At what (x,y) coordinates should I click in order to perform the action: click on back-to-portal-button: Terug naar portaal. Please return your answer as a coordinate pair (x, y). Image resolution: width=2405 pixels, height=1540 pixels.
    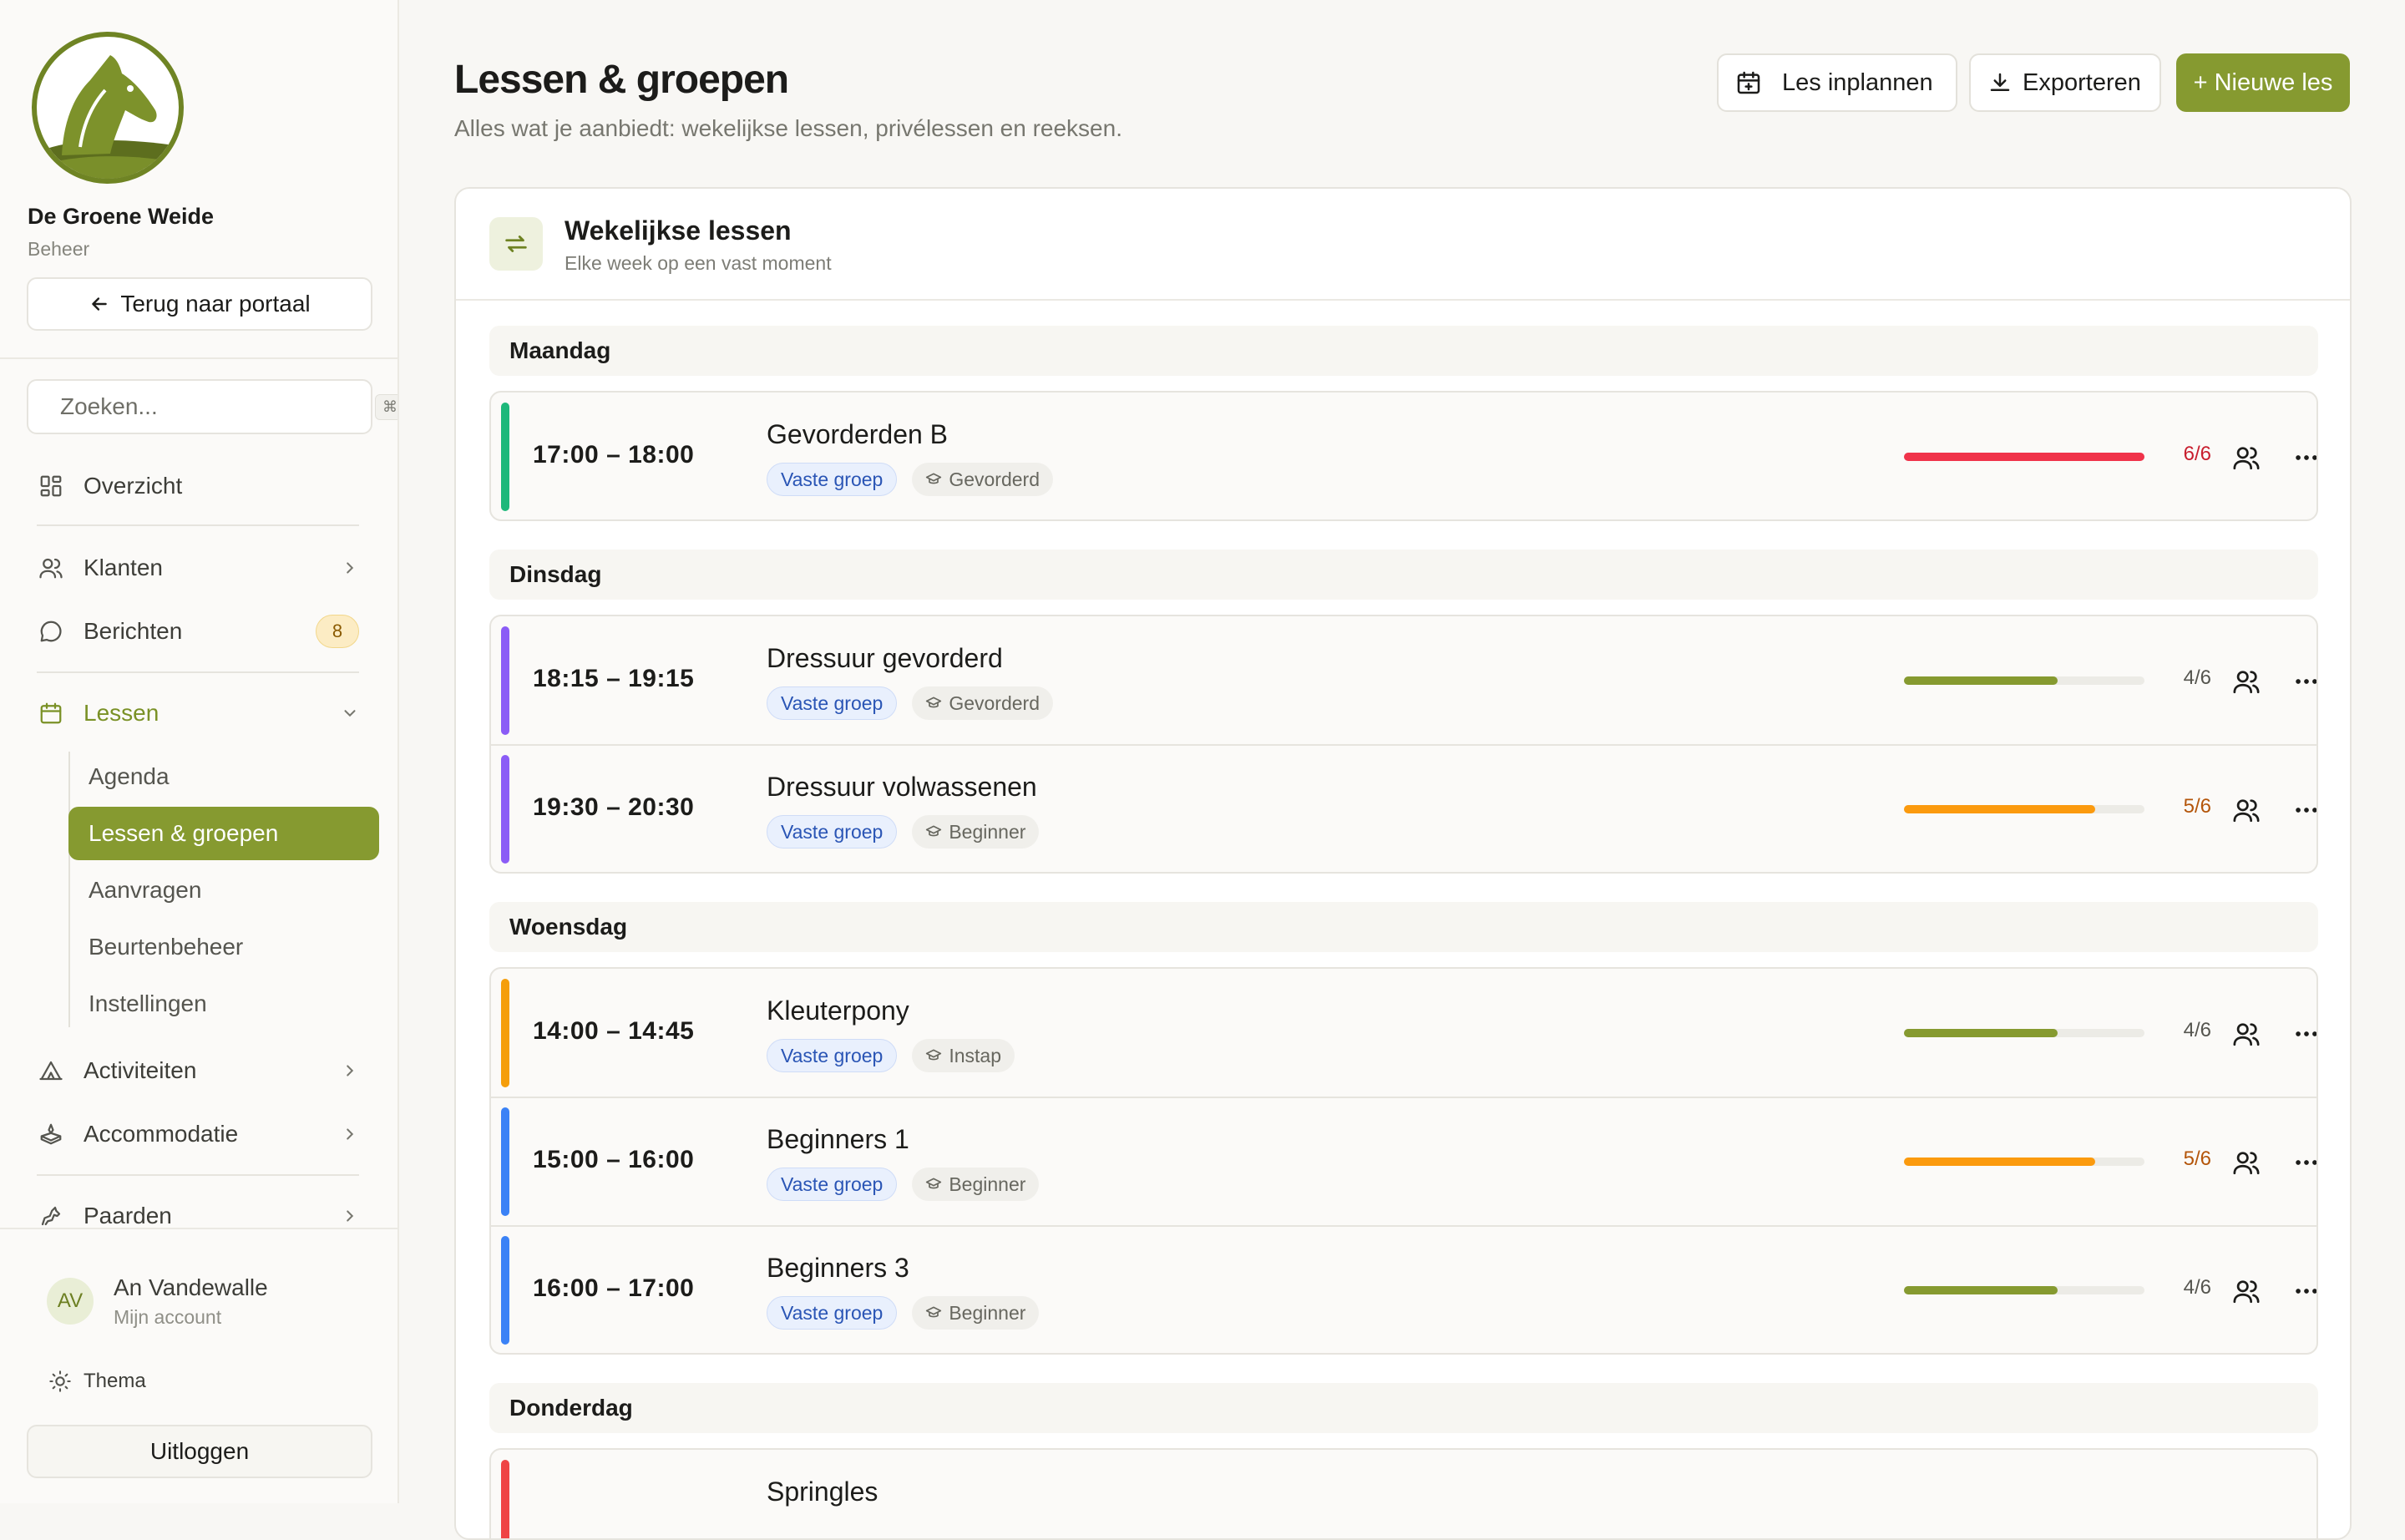
    Looking at the image, I should click on (199, 304).